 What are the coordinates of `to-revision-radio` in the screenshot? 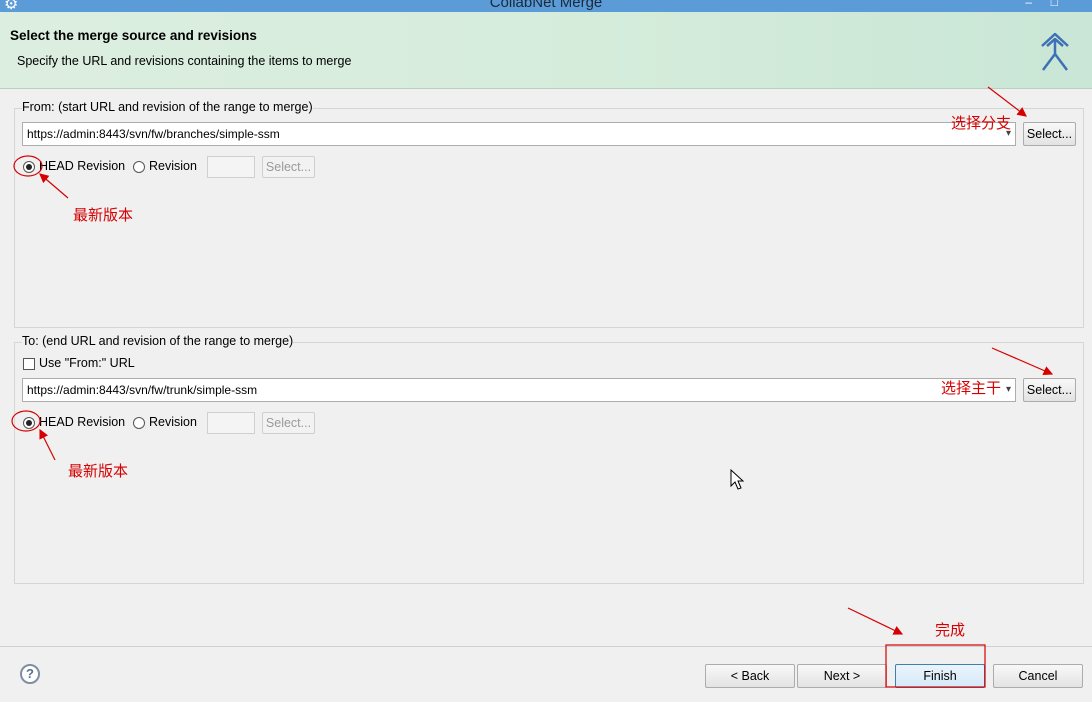 It's located at (139, 423).